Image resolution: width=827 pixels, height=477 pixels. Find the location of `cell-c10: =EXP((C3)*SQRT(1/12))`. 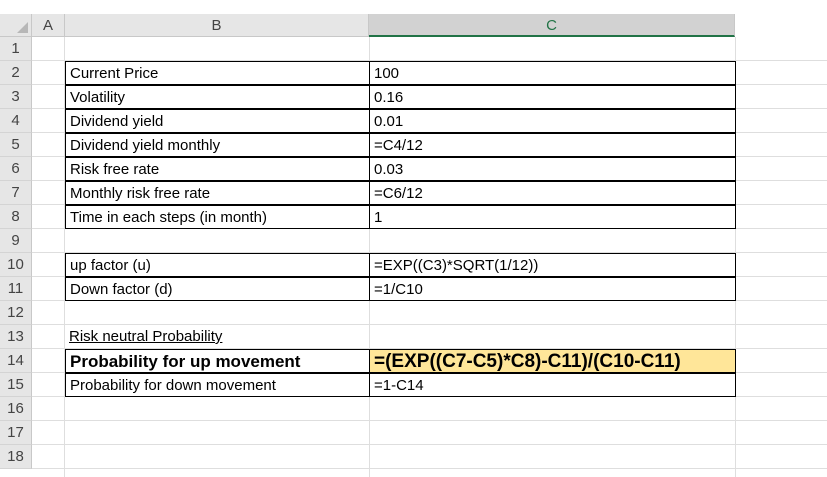

cell-c10: =EXP((C3)*SQRT(1/12)) is located at coordinates (552, 265).